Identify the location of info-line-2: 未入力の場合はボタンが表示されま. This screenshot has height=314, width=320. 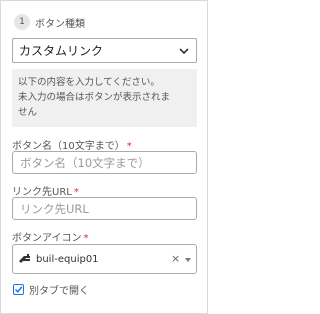
(94, 97).